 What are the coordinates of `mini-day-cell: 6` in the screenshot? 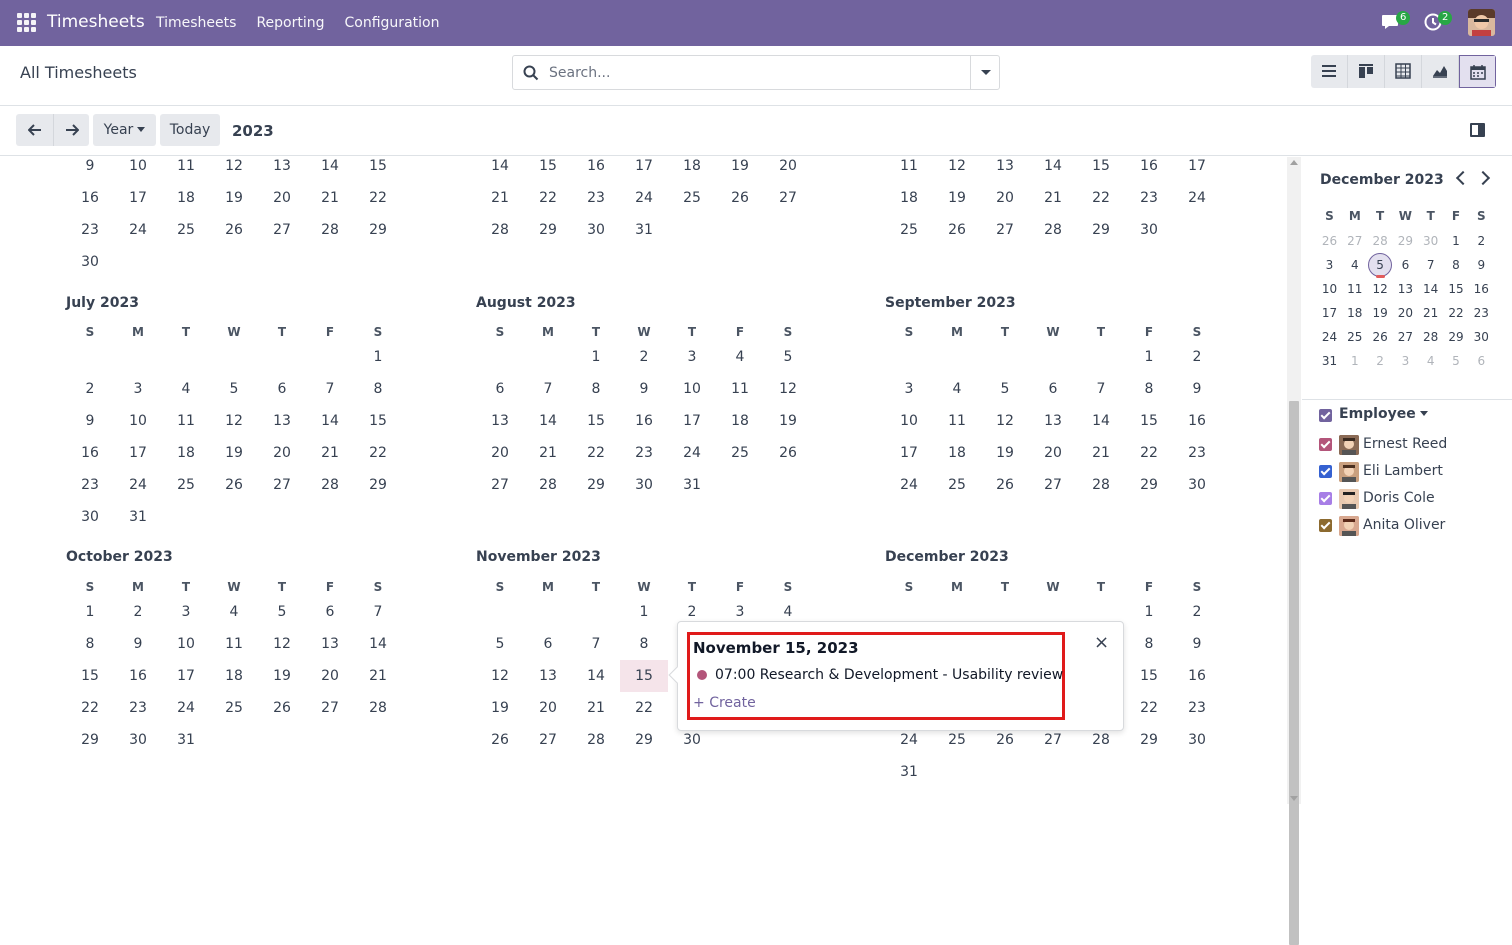 It's located at (1405, 265).